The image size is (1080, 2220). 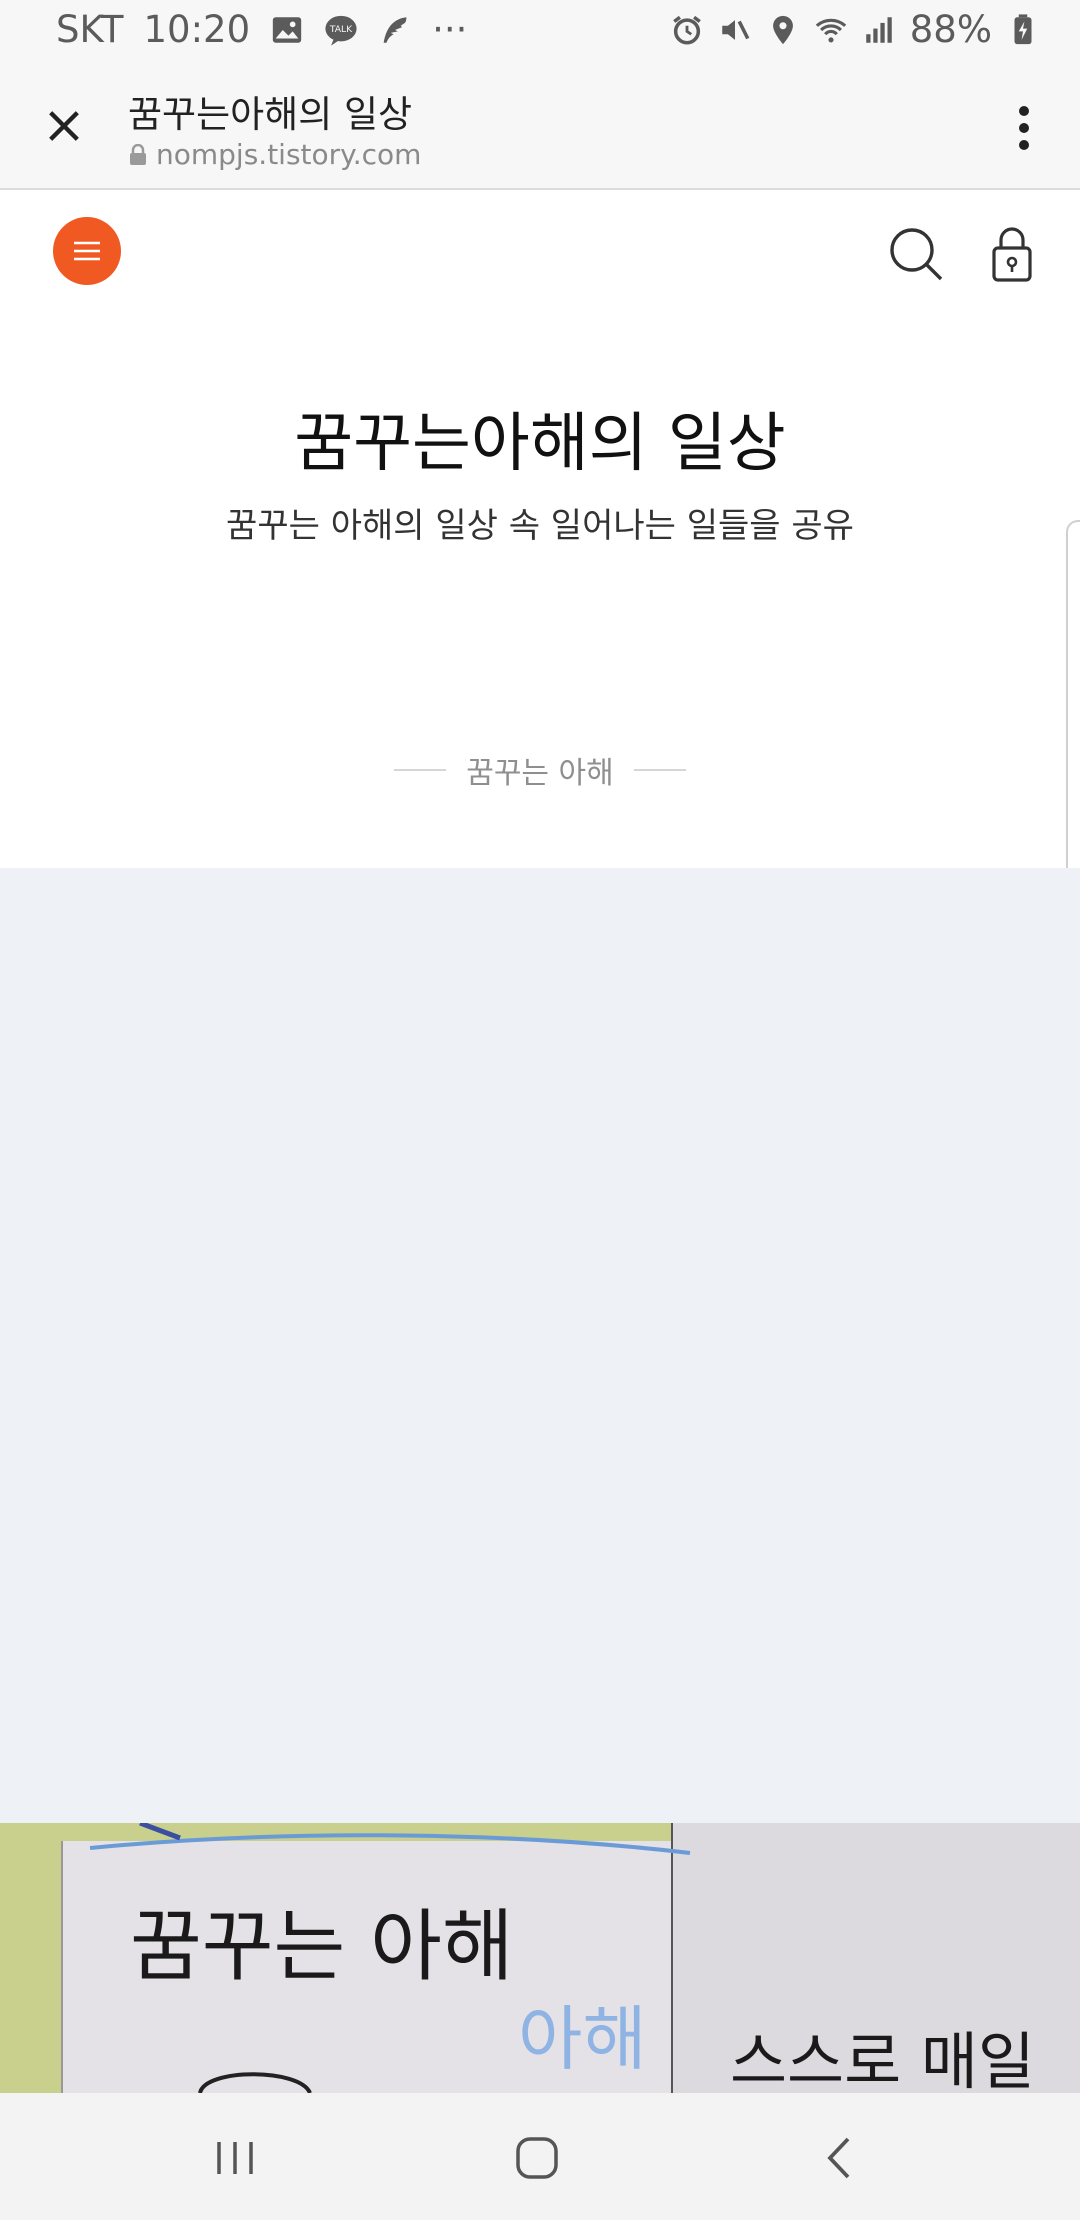 What do you see at coordinates (540, 773) in the screenshot?
I see `author-name: 꿈꾸는 아해` at bounding box center [540, 773].